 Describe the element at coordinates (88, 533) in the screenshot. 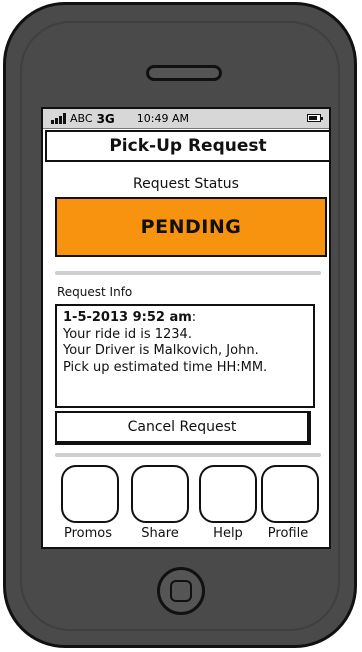

I see `tab-promos: Promos` at that location.